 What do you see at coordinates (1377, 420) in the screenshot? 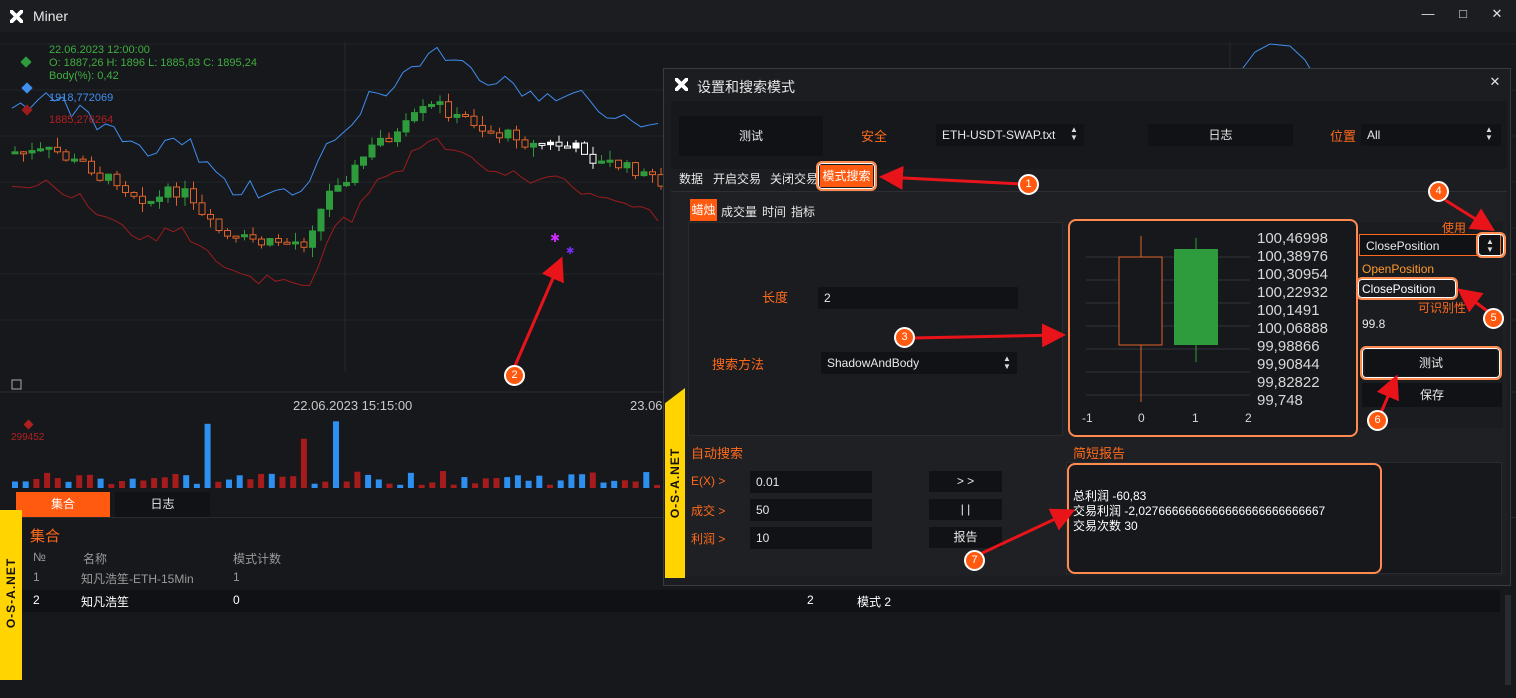
I see `callout-6: 6` at bounding box center [1377, 420].